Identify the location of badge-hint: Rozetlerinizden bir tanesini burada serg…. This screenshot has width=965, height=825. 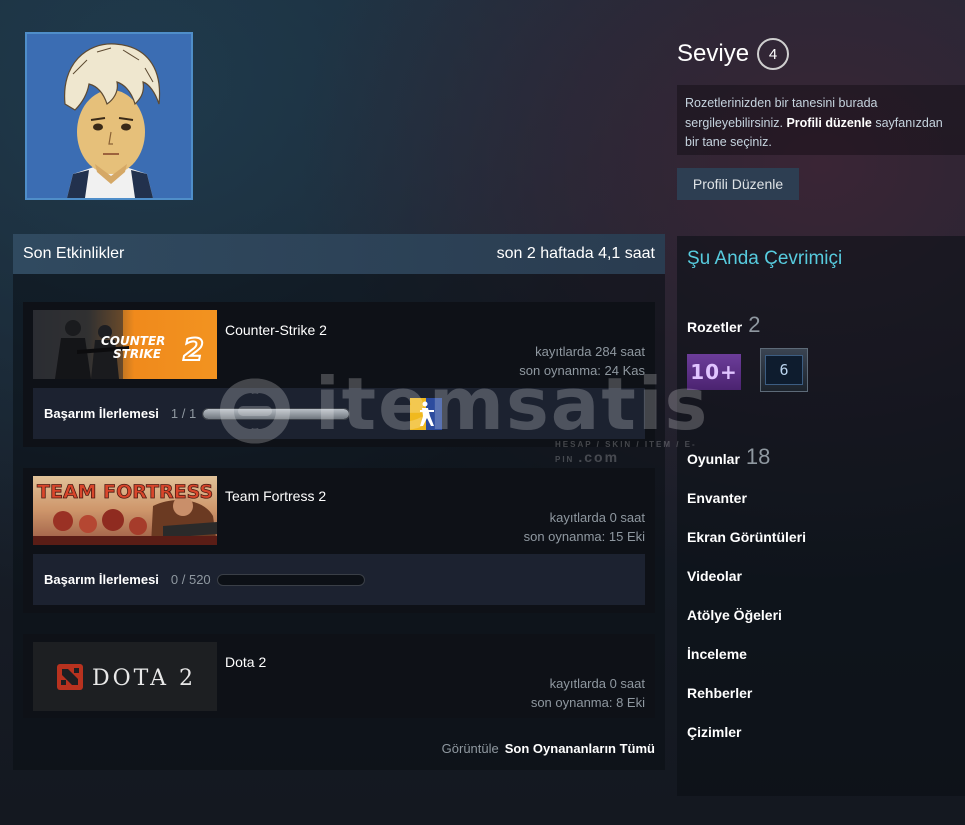
(821, 120).